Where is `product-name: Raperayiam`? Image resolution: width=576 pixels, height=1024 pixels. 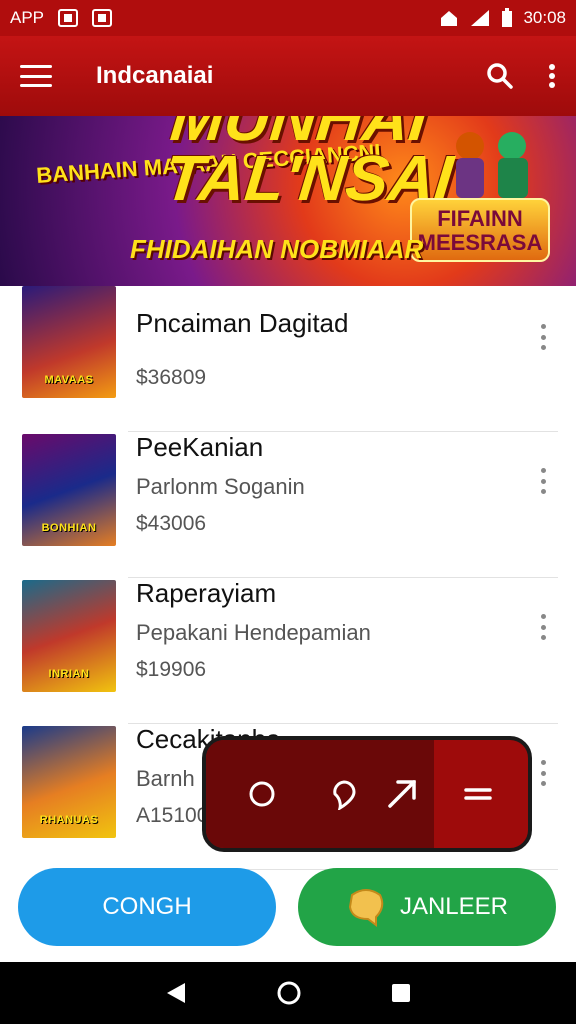
product-name: Raperayiam is located at coordinates (206, 593).